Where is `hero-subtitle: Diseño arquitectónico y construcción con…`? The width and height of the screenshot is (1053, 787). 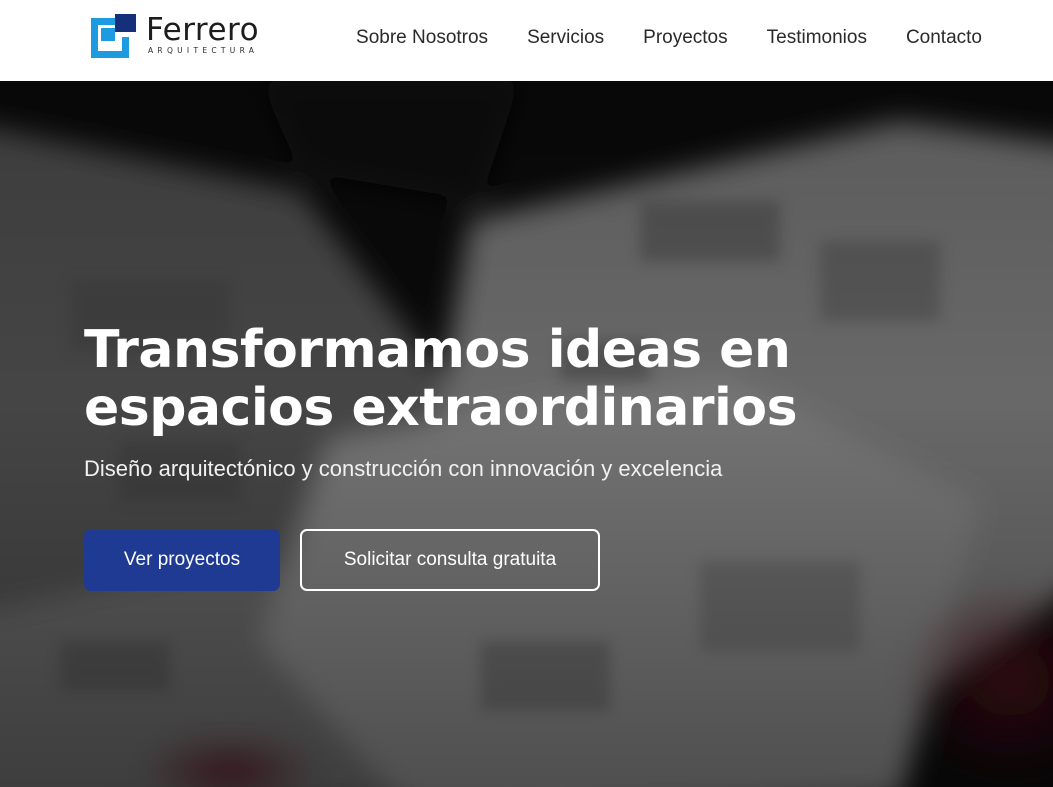
hero-subtitle: Diseño arquitectónico y construcción con… is located at coordinates (403, 468).